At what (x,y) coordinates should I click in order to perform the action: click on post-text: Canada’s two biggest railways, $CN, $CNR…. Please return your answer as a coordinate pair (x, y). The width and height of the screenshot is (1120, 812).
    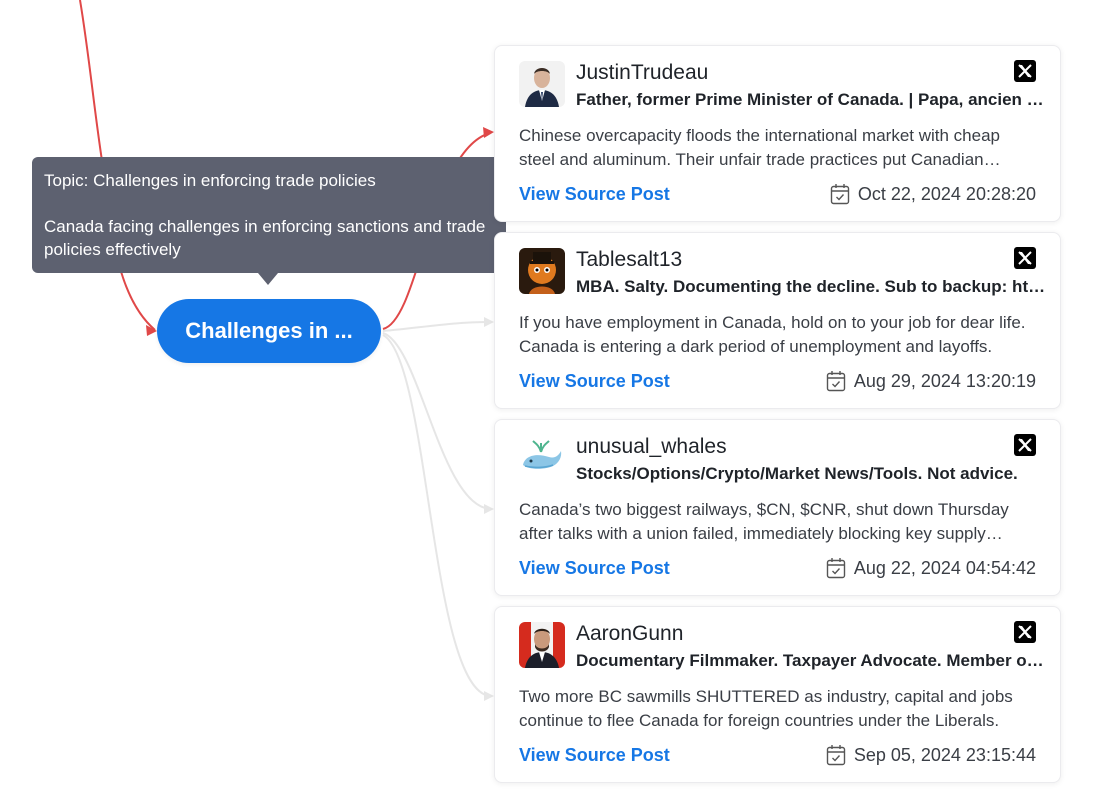
    Looking at the image, I should click on (764, 521).